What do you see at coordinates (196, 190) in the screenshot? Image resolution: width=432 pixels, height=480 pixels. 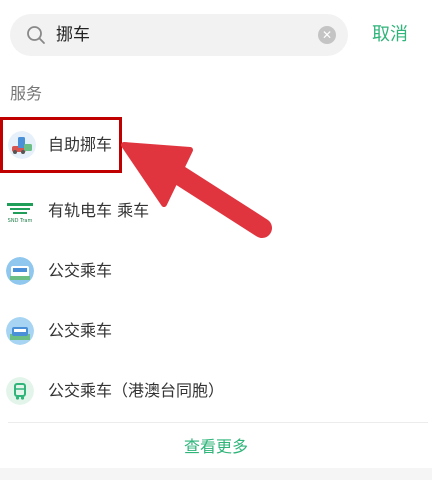 I see `annotation-arrow-icon` at bounding box center [196, 190].